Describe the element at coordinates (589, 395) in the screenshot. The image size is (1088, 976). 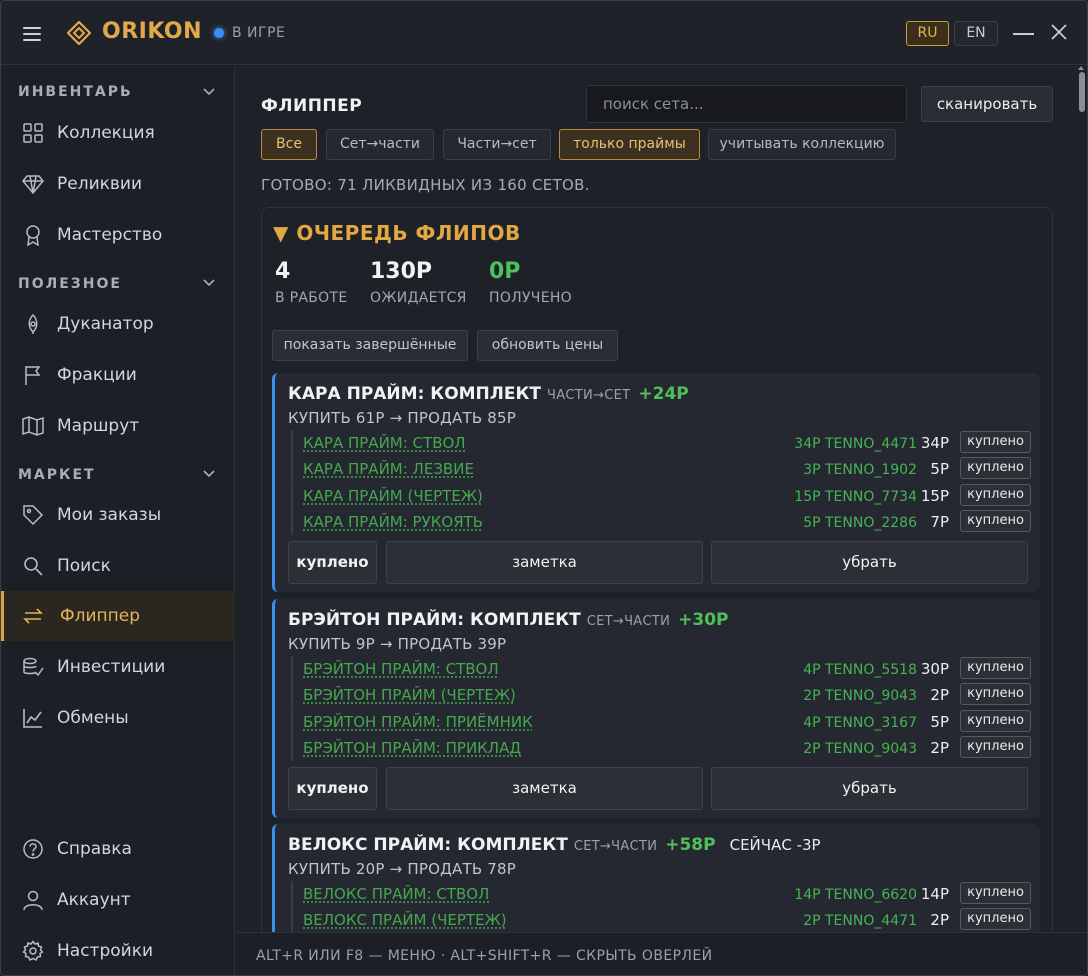
I see `card-mode: ЧАСТИ→СЕТ` at that location.